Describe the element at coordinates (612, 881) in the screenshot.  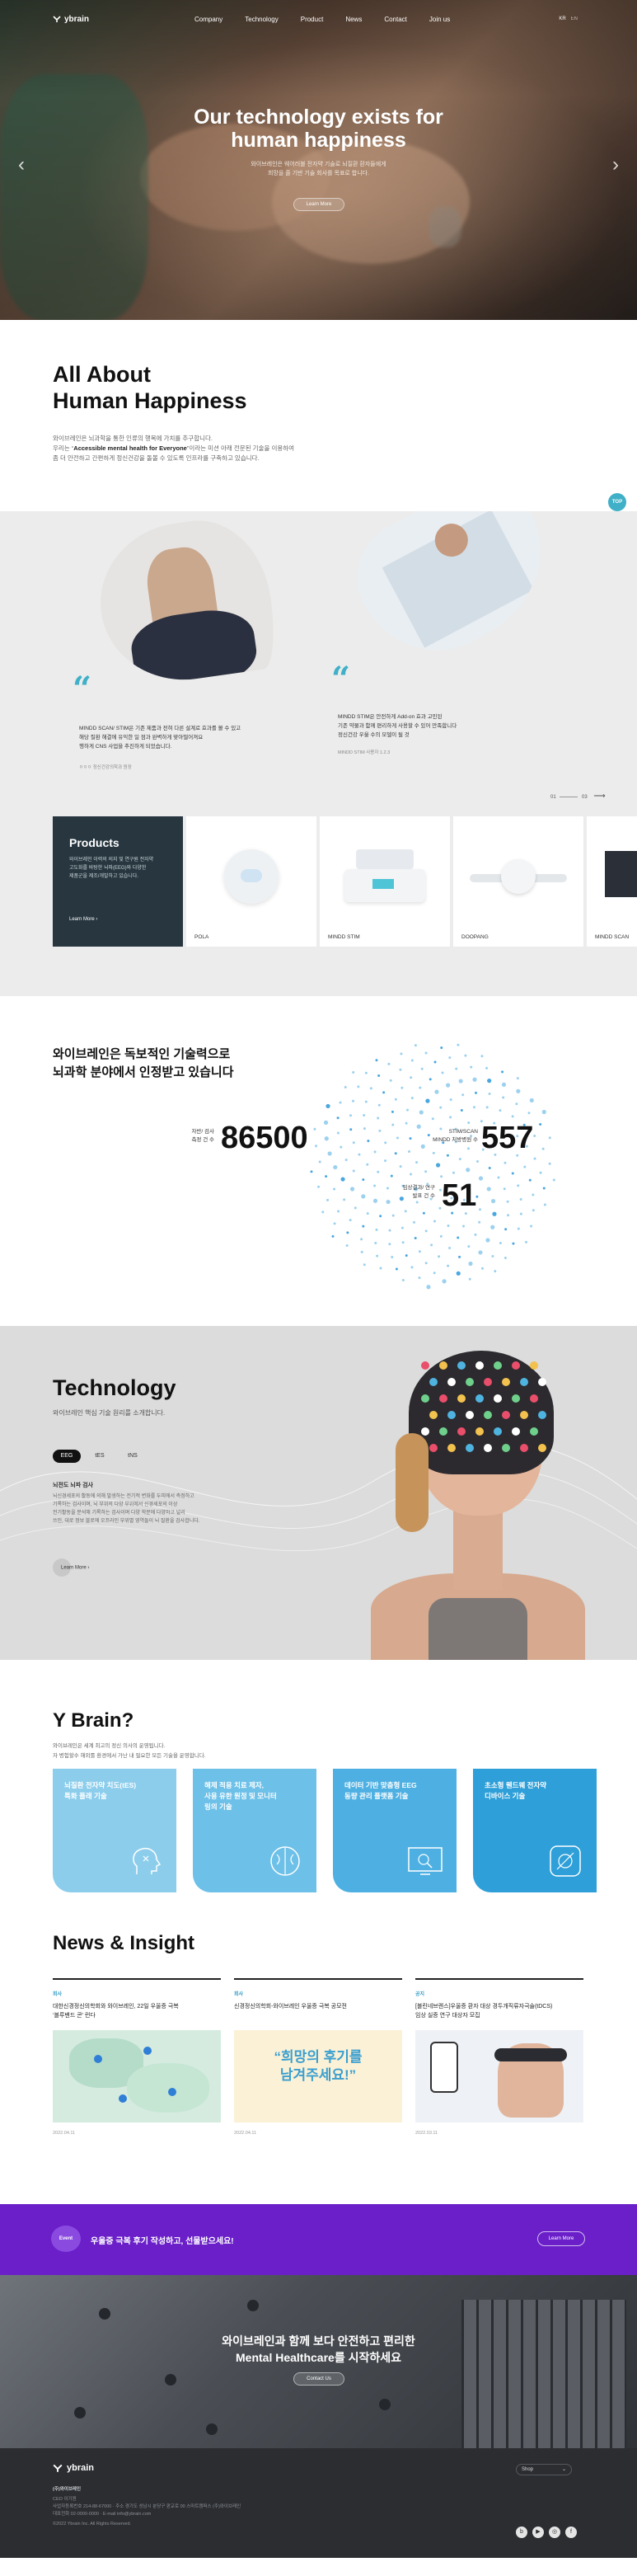
I see `product-card-mindd-scan: MINDD SCAN` at that location.